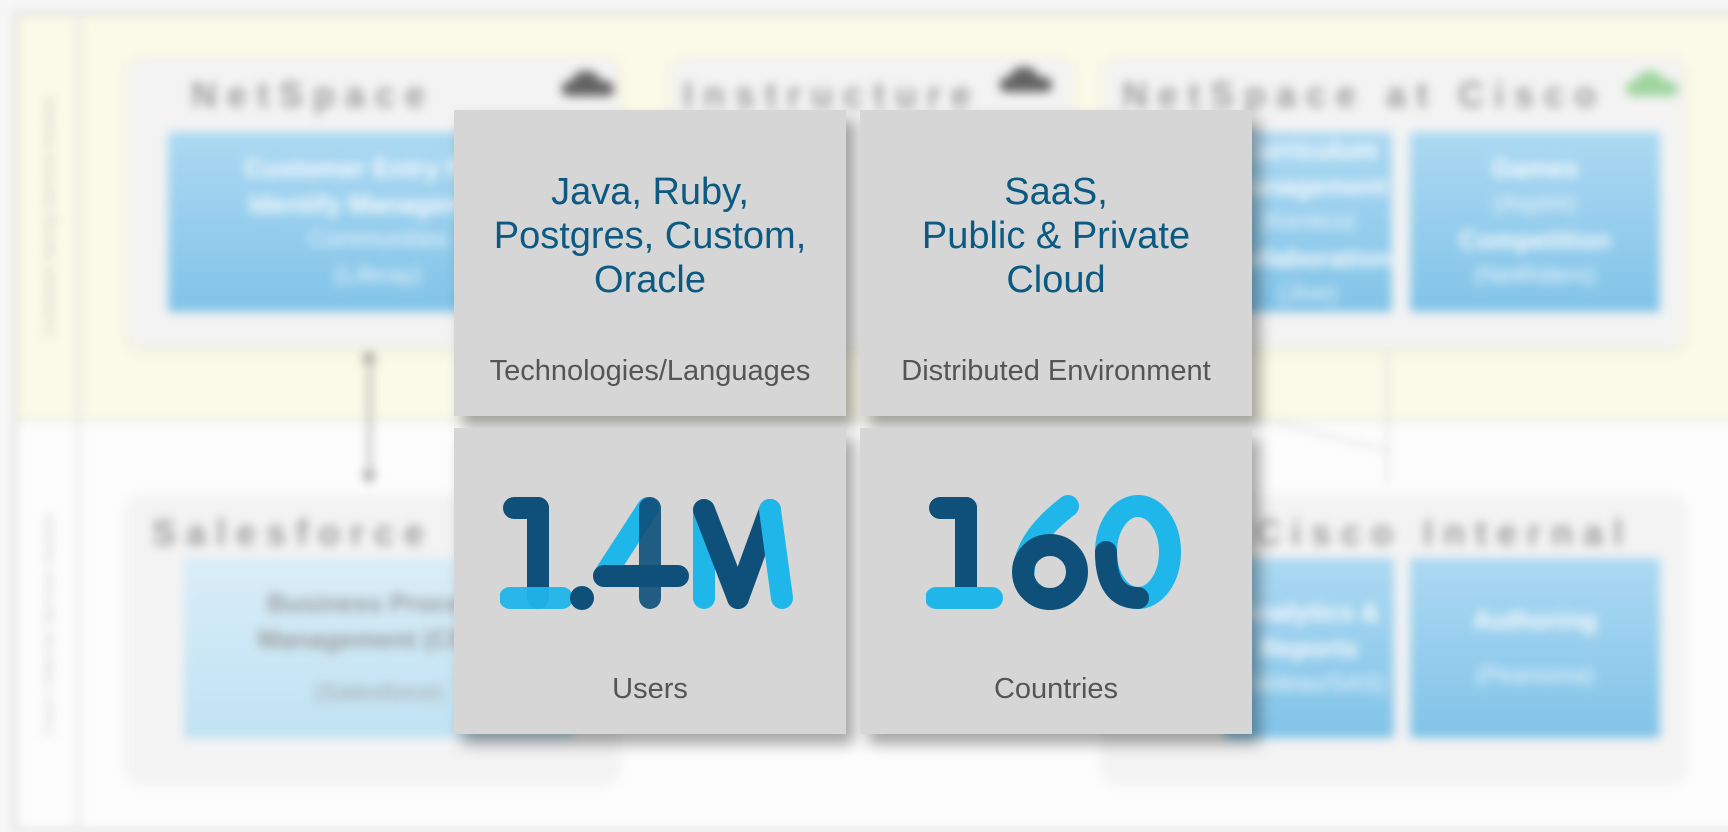  I want to click on games-box: Games (Aspire) Competition (NetRiders), so click(1535, 222).